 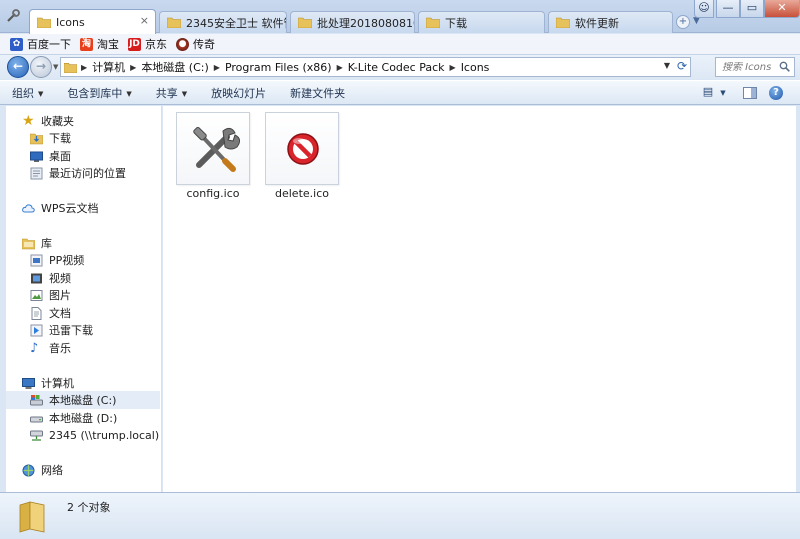 I want to click on details-pane: 2 个对象, so click(x=400, y=515).